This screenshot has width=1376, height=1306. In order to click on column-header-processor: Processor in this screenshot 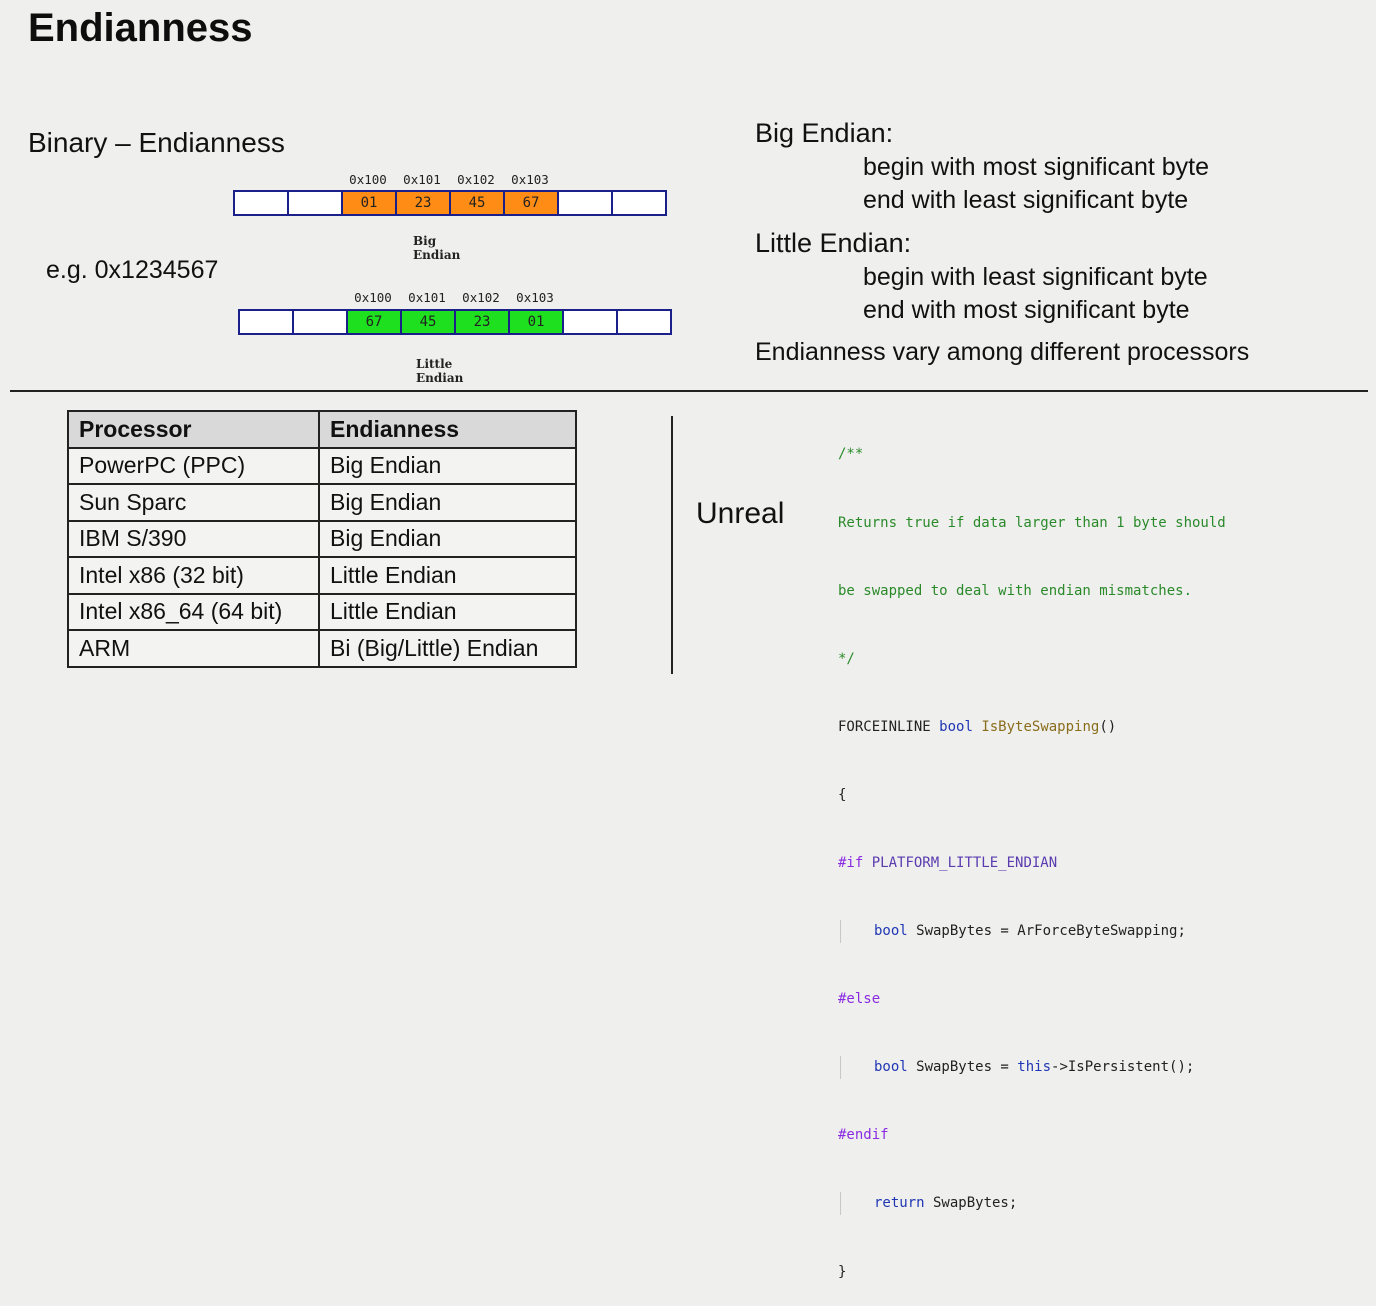, I will do `click(193, 429)`.